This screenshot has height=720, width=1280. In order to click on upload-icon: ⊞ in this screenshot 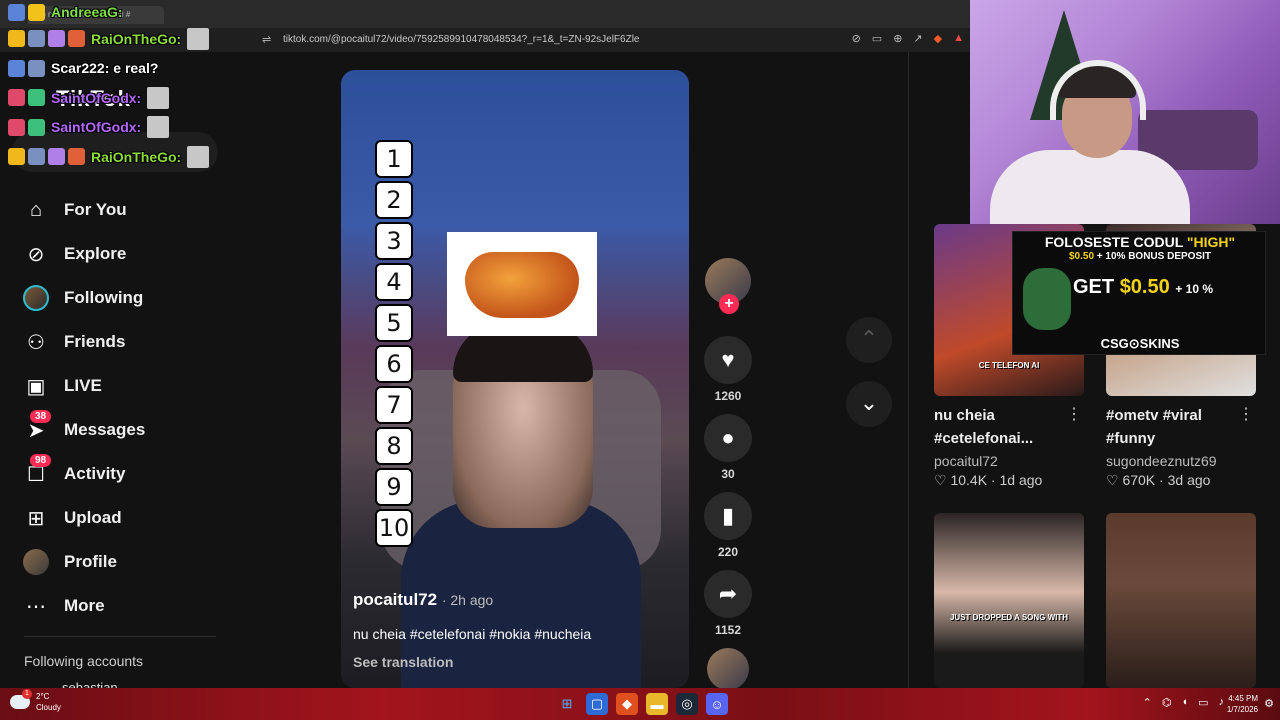, I will do `click(36, 518)`.